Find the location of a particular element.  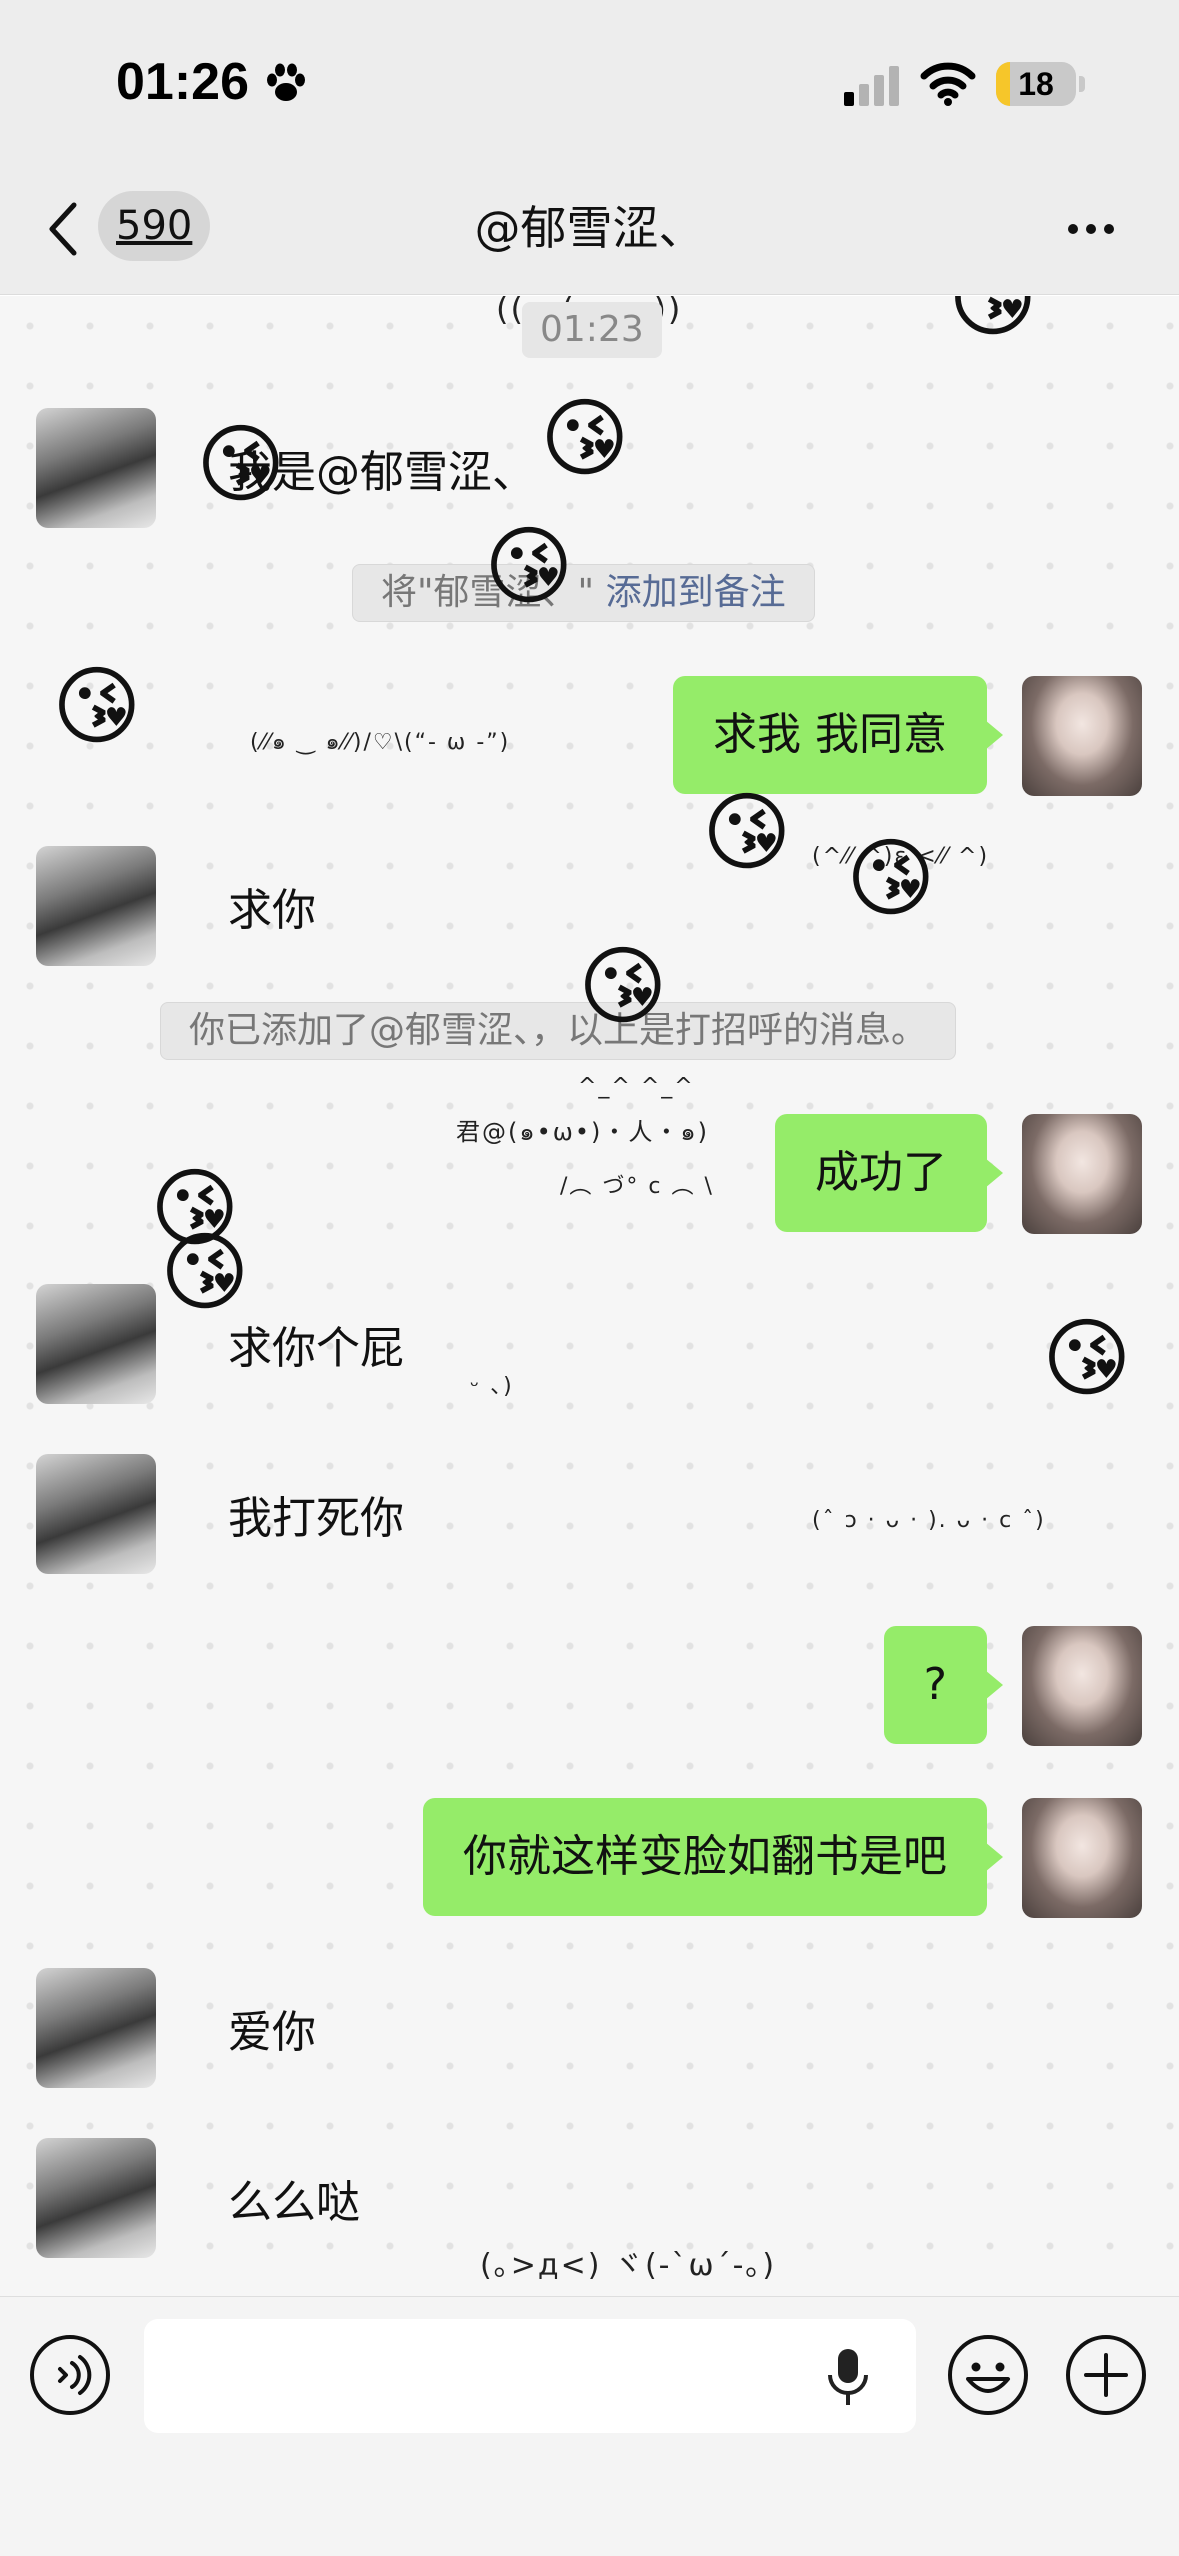

message-input is located at coordinates (530, 2376).